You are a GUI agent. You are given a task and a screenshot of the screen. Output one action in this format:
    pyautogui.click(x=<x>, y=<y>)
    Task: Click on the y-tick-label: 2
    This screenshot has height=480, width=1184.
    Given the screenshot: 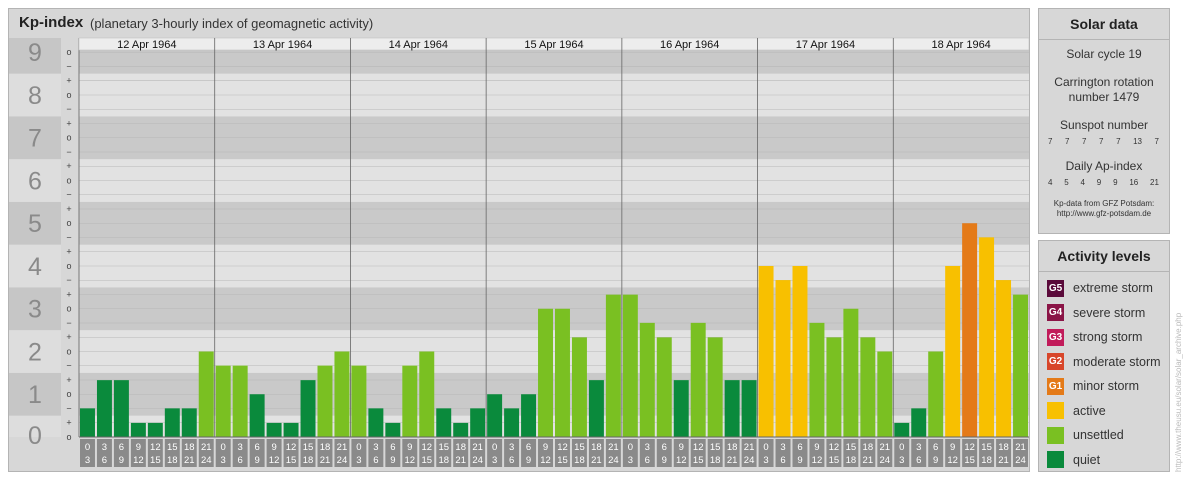 What is the action you would take?
    pyautogui.click(x=35, y=352)
    